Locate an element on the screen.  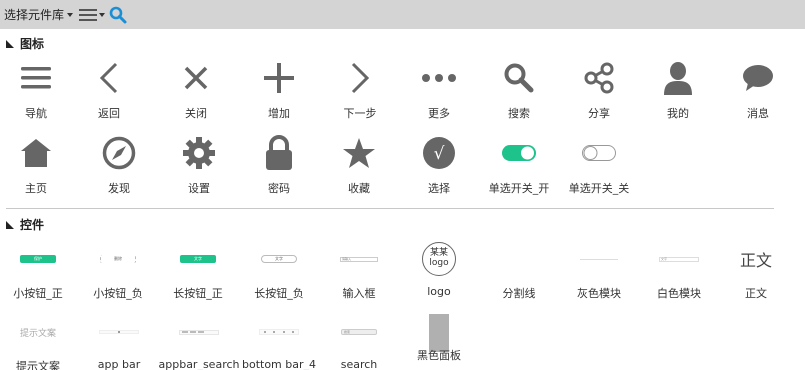
control-long-button-negative: 文字 长按钮_负 is located at coordinates (279, 271).